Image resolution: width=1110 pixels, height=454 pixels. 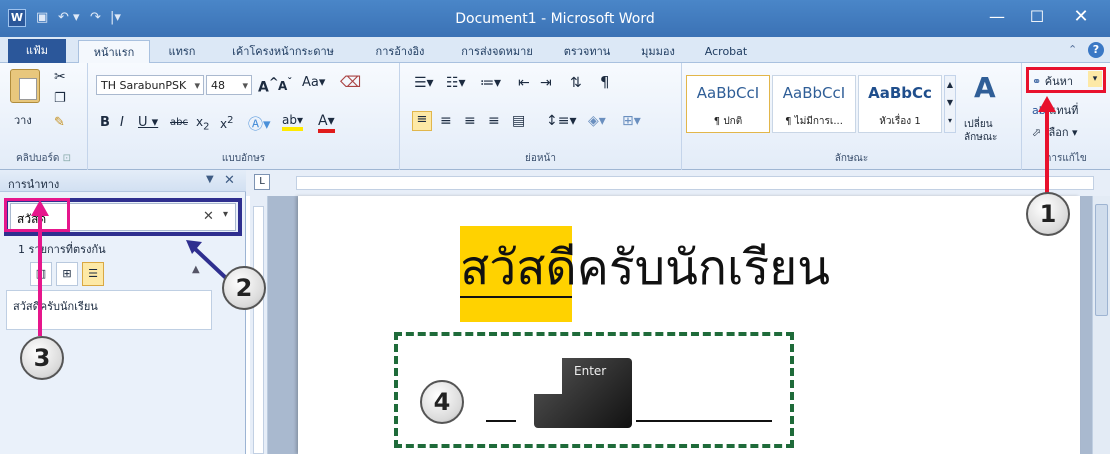 I want to click on callout-3-badge: 3, so click(x=42, y=358).